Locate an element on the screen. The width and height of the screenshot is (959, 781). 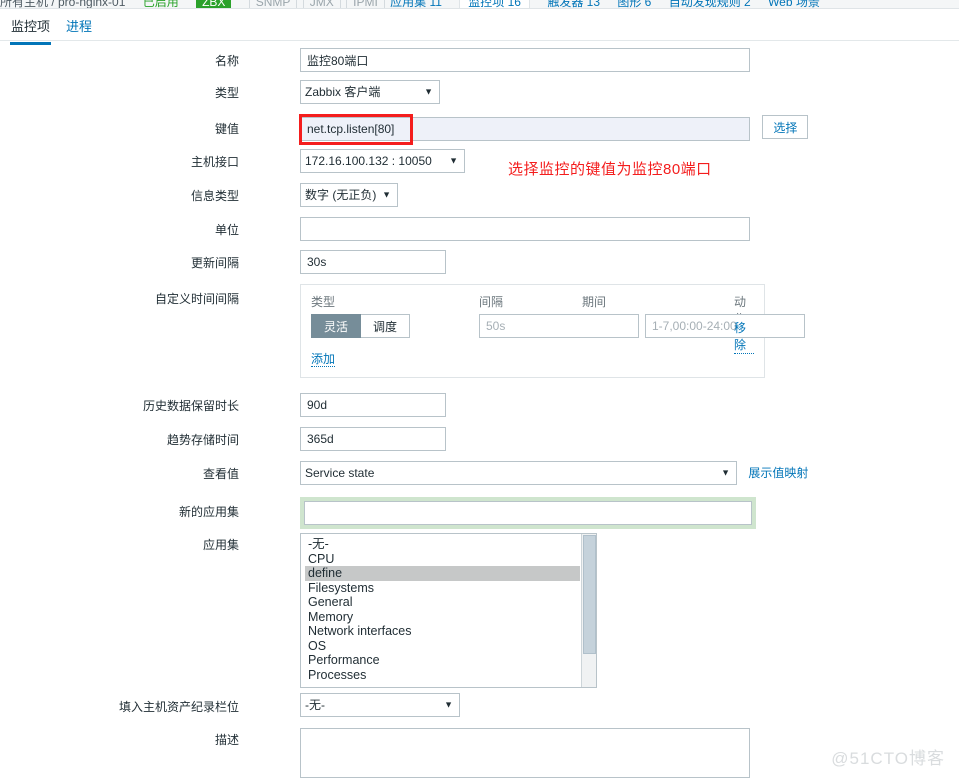
value-map-select: Service state is located at coordinates (518, 473).